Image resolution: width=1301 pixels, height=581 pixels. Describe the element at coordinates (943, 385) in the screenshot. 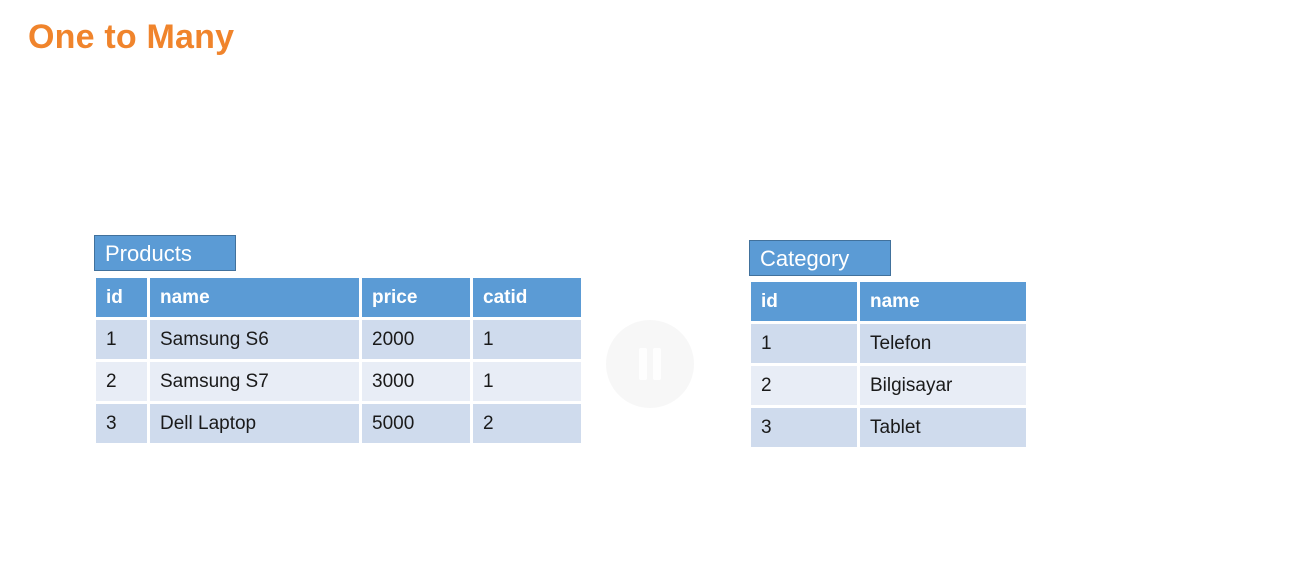

I see `cell-name: Bilgisayar` at that location.